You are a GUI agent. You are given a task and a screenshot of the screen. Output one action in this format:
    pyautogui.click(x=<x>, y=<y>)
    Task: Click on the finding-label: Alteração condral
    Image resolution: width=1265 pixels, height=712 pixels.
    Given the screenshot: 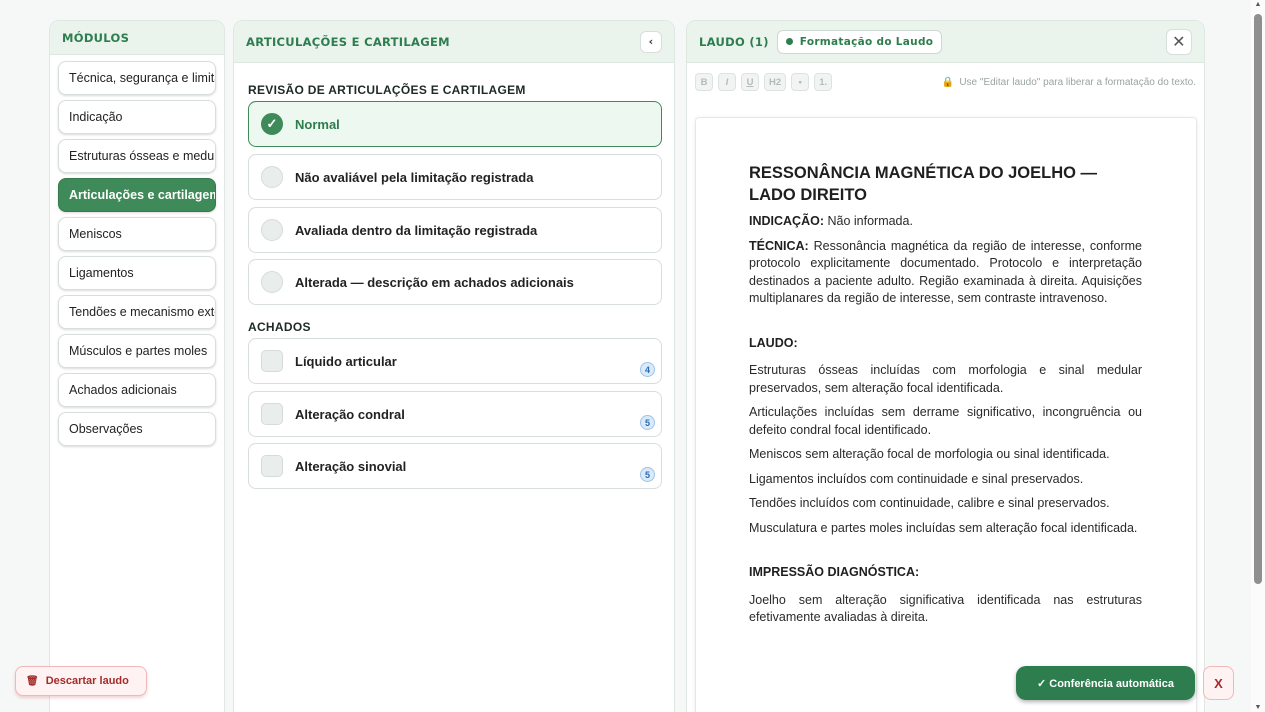 What is the action you would take?
    pyautogui.click(x=350, y=414)
    